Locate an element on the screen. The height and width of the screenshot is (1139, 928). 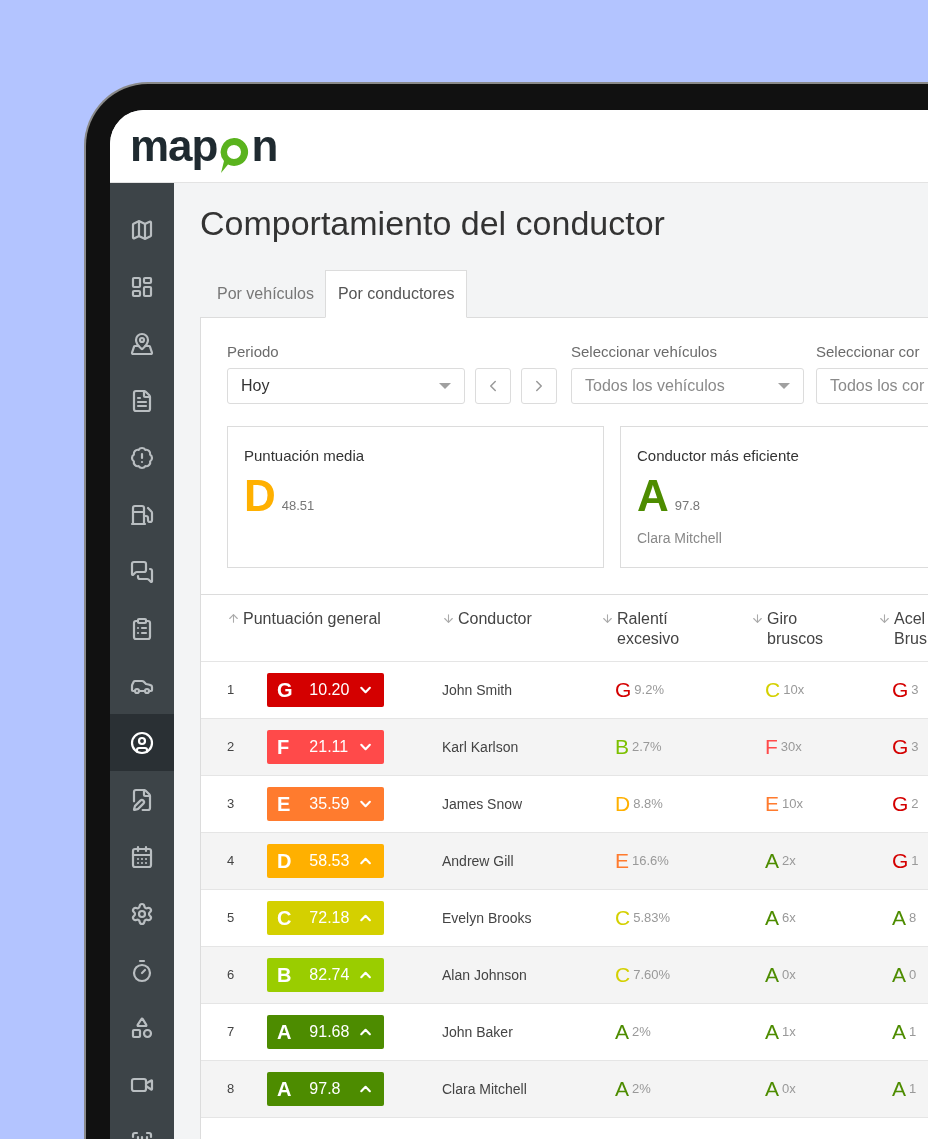
driver-name: Evelyn Brooks is located at coordinates (487, 918).